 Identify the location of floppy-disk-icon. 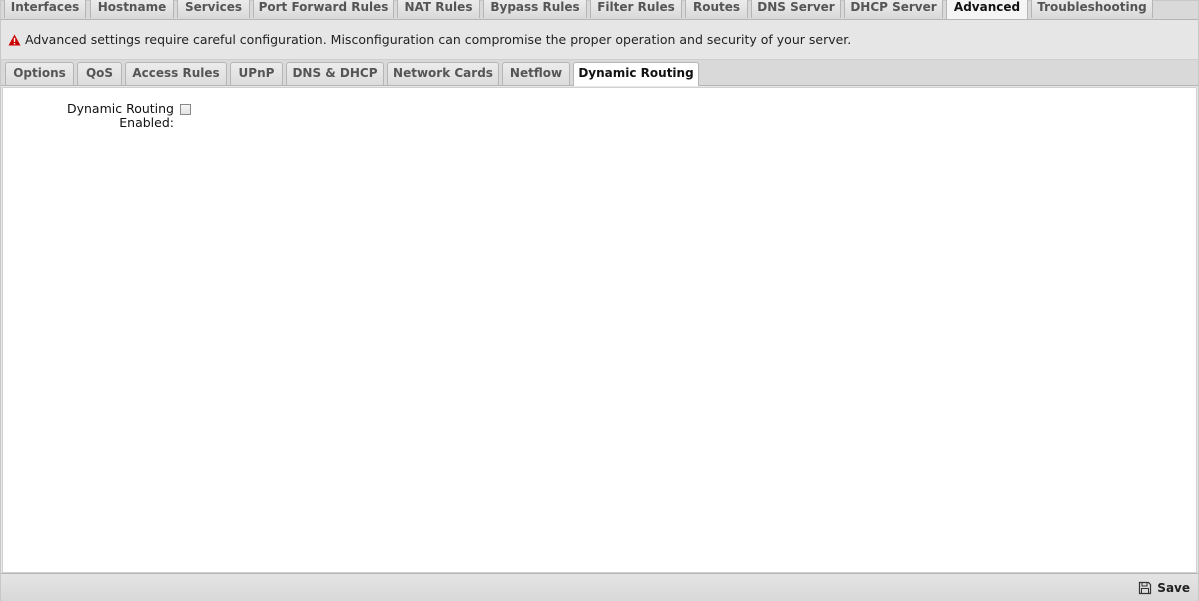
(1145, 588).